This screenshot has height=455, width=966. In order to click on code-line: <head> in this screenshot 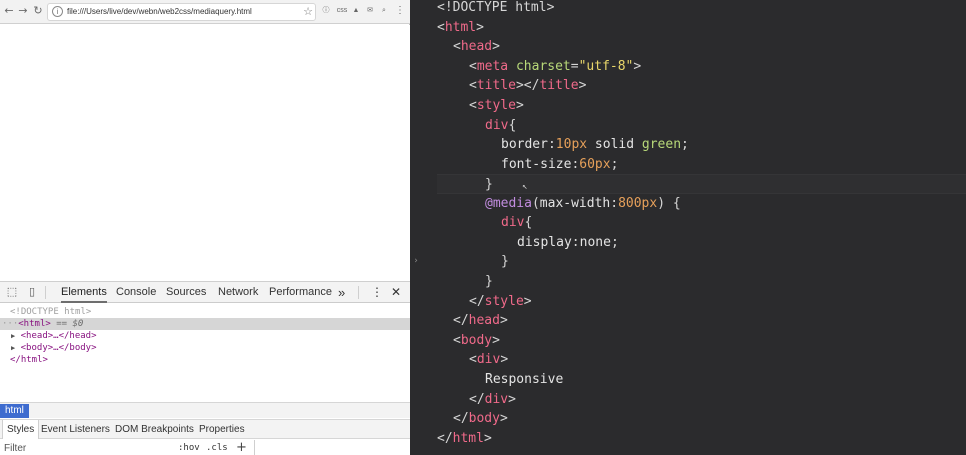, I will do `click(476, 46)`.